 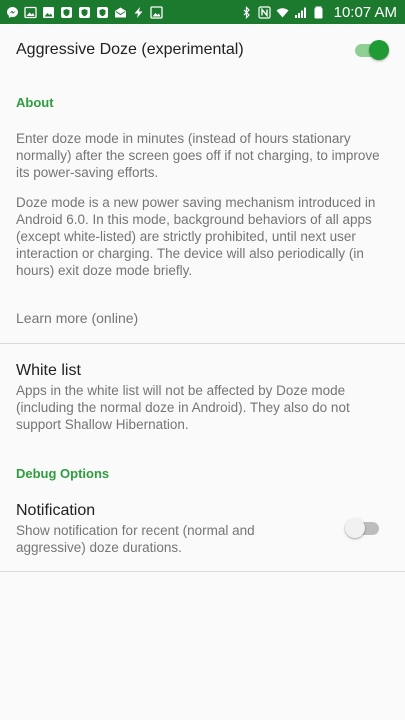 I want to click on mail-icon, so click(x=120, y=12).